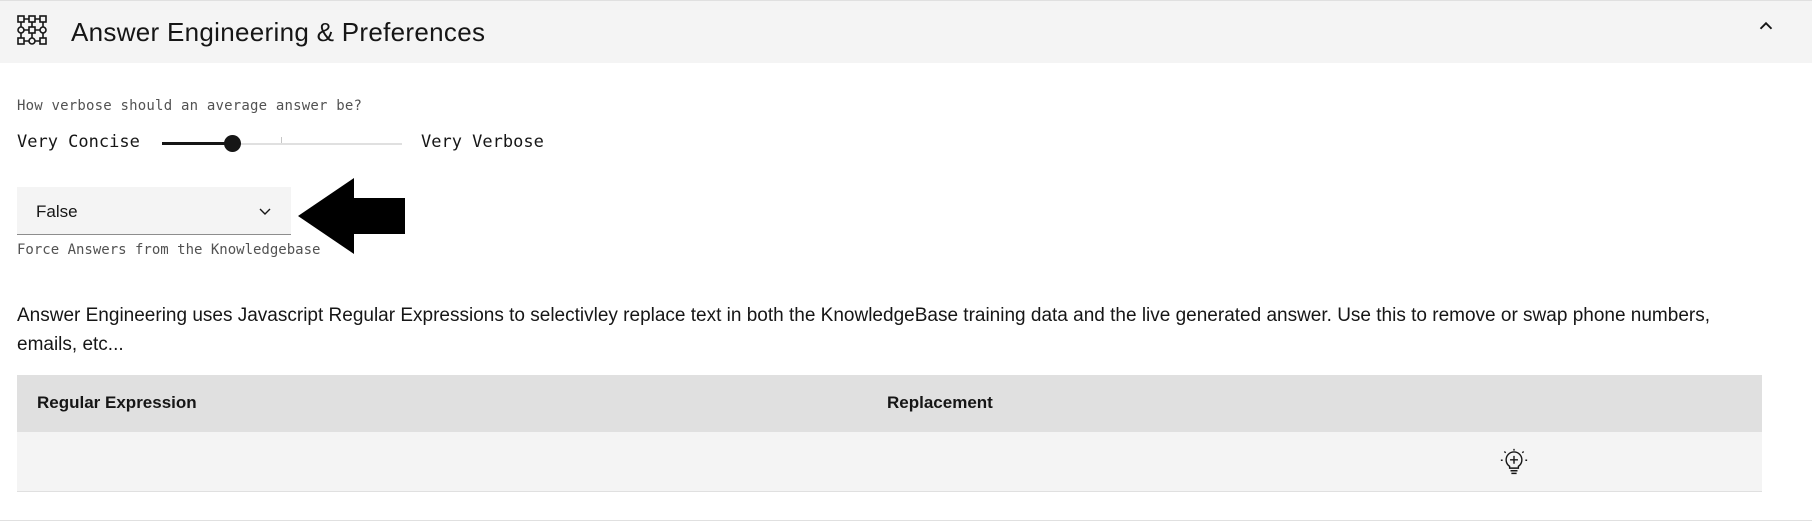  What do you see at coordinates (906, 520) in the screenshot?
I see `section-divider` at bounding box center [906, 520].